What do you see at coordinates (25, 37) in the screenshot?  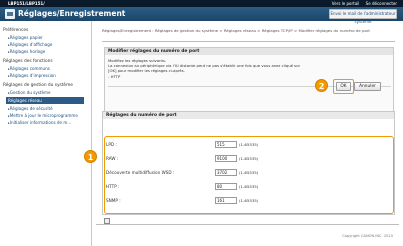 I see `sidebar-item-paper: Réglages papier` at bounding box center [25, 37].